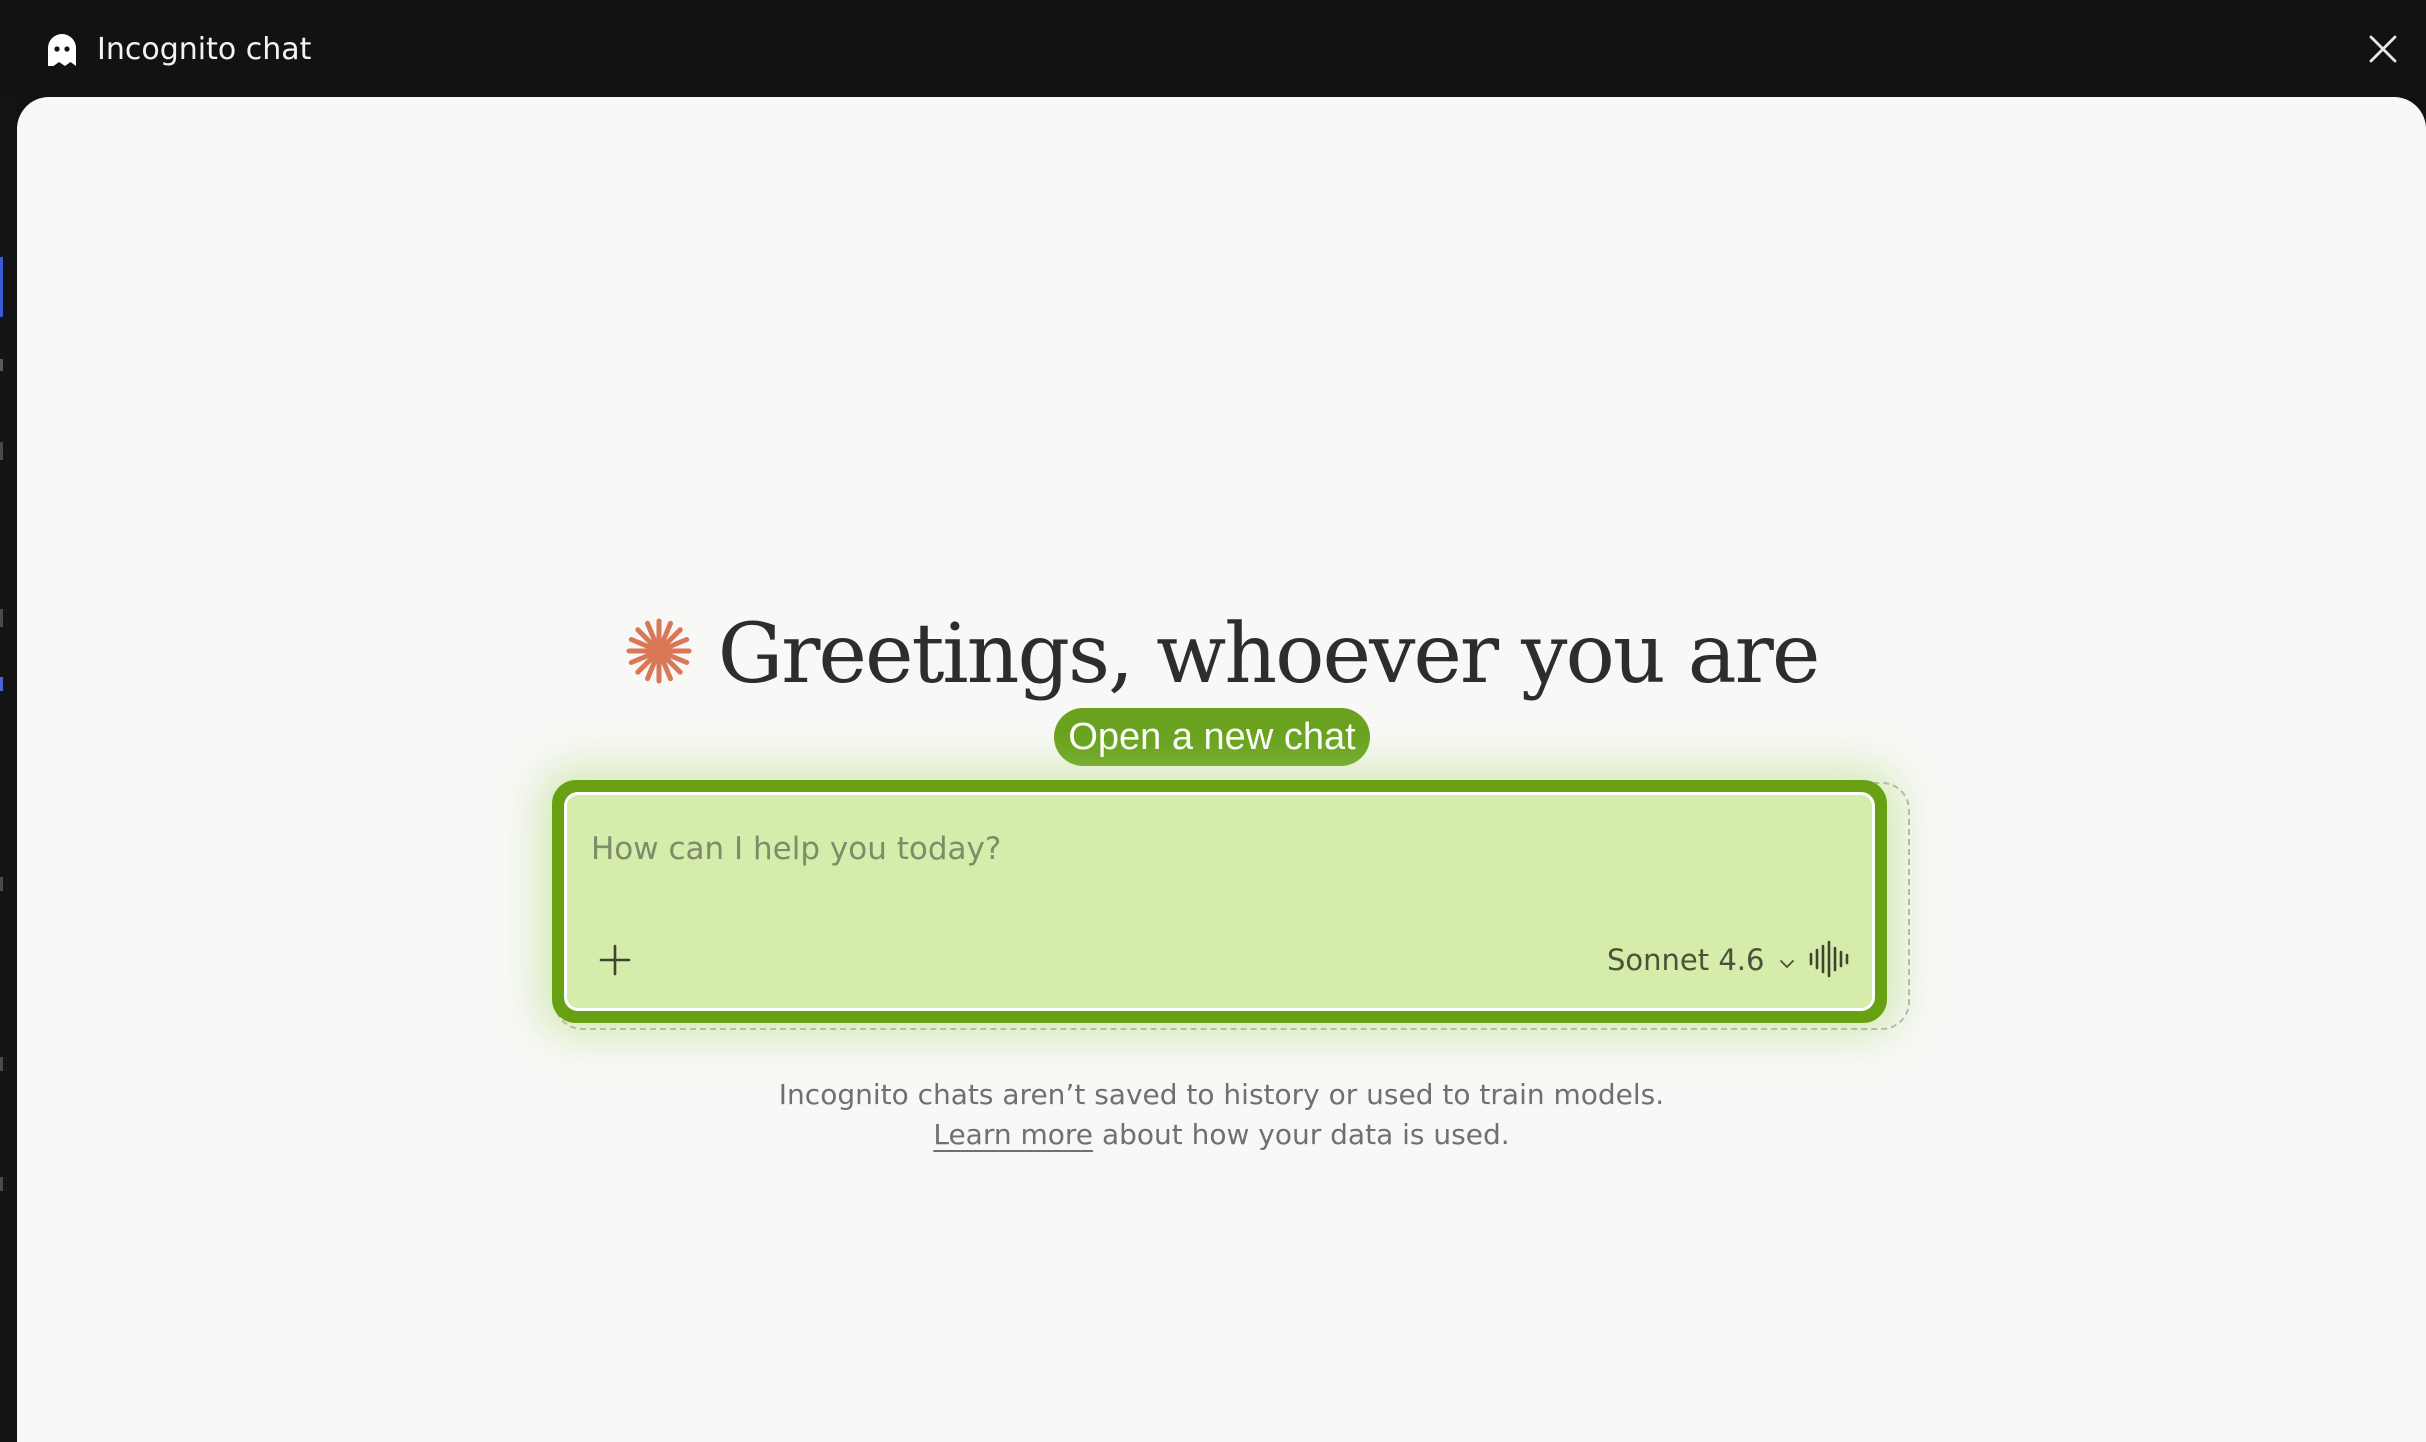 This screenshot has width=2426, height=1442. Describe the element at coordinates (1212, 737) in the screenshot. I see `open-new-chat-button: Open a new chat` at that location.